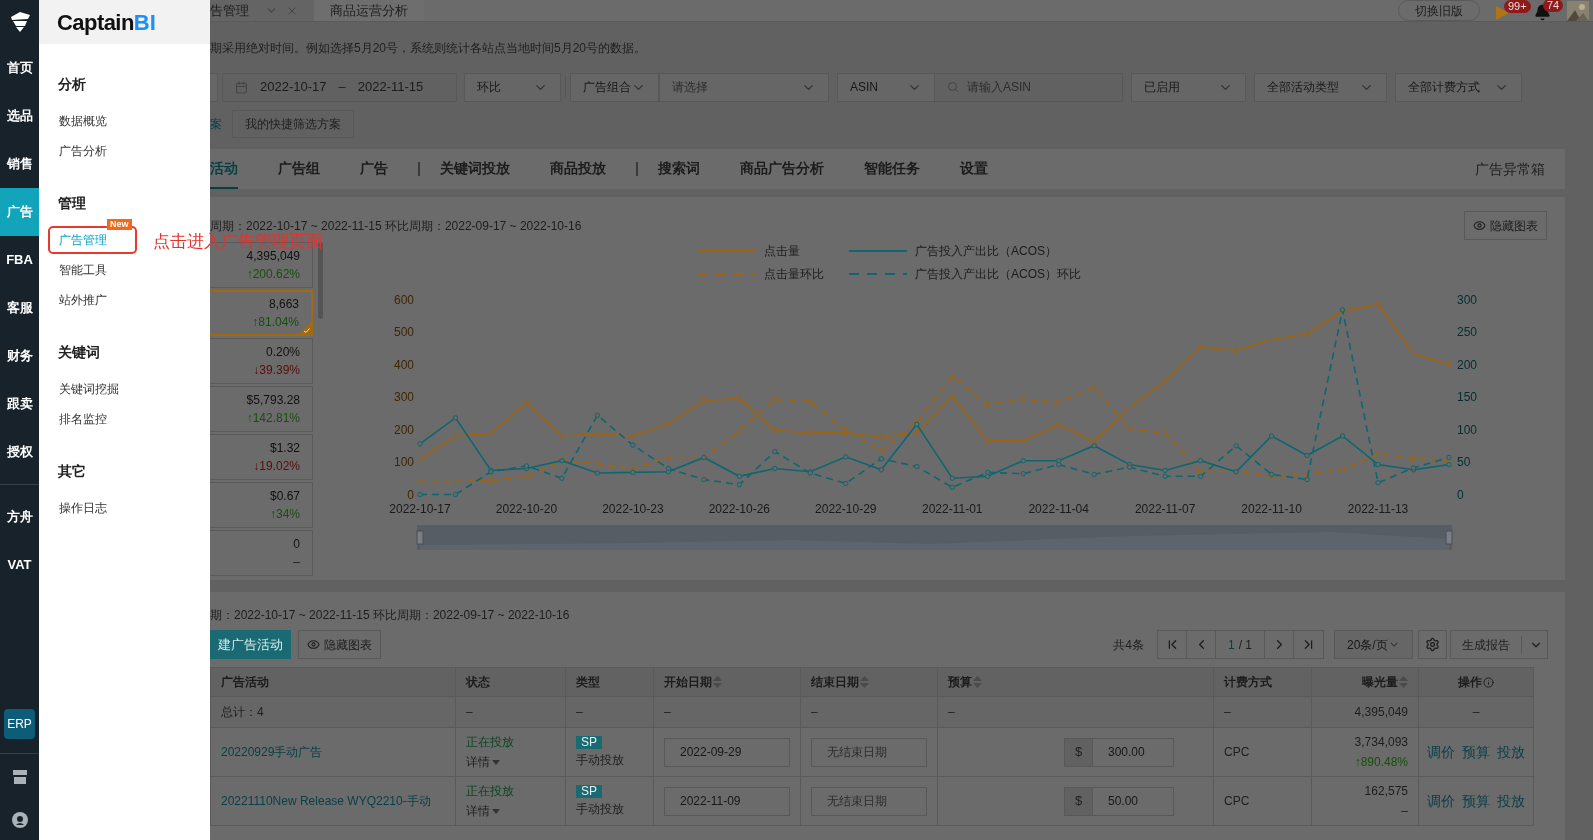  I want to click on notification-badge: 99+, so click(1517, 6).